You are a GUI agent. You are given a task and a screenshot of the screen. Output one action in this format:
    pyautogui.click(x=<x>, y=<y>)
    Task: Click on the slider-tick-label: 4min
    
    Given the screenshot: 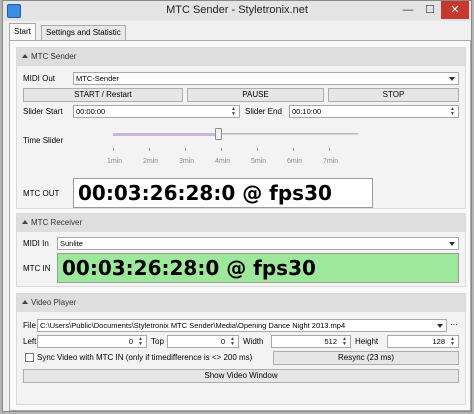 What is the action you would take?
    pyautogui.click(x=223, y=161)
    